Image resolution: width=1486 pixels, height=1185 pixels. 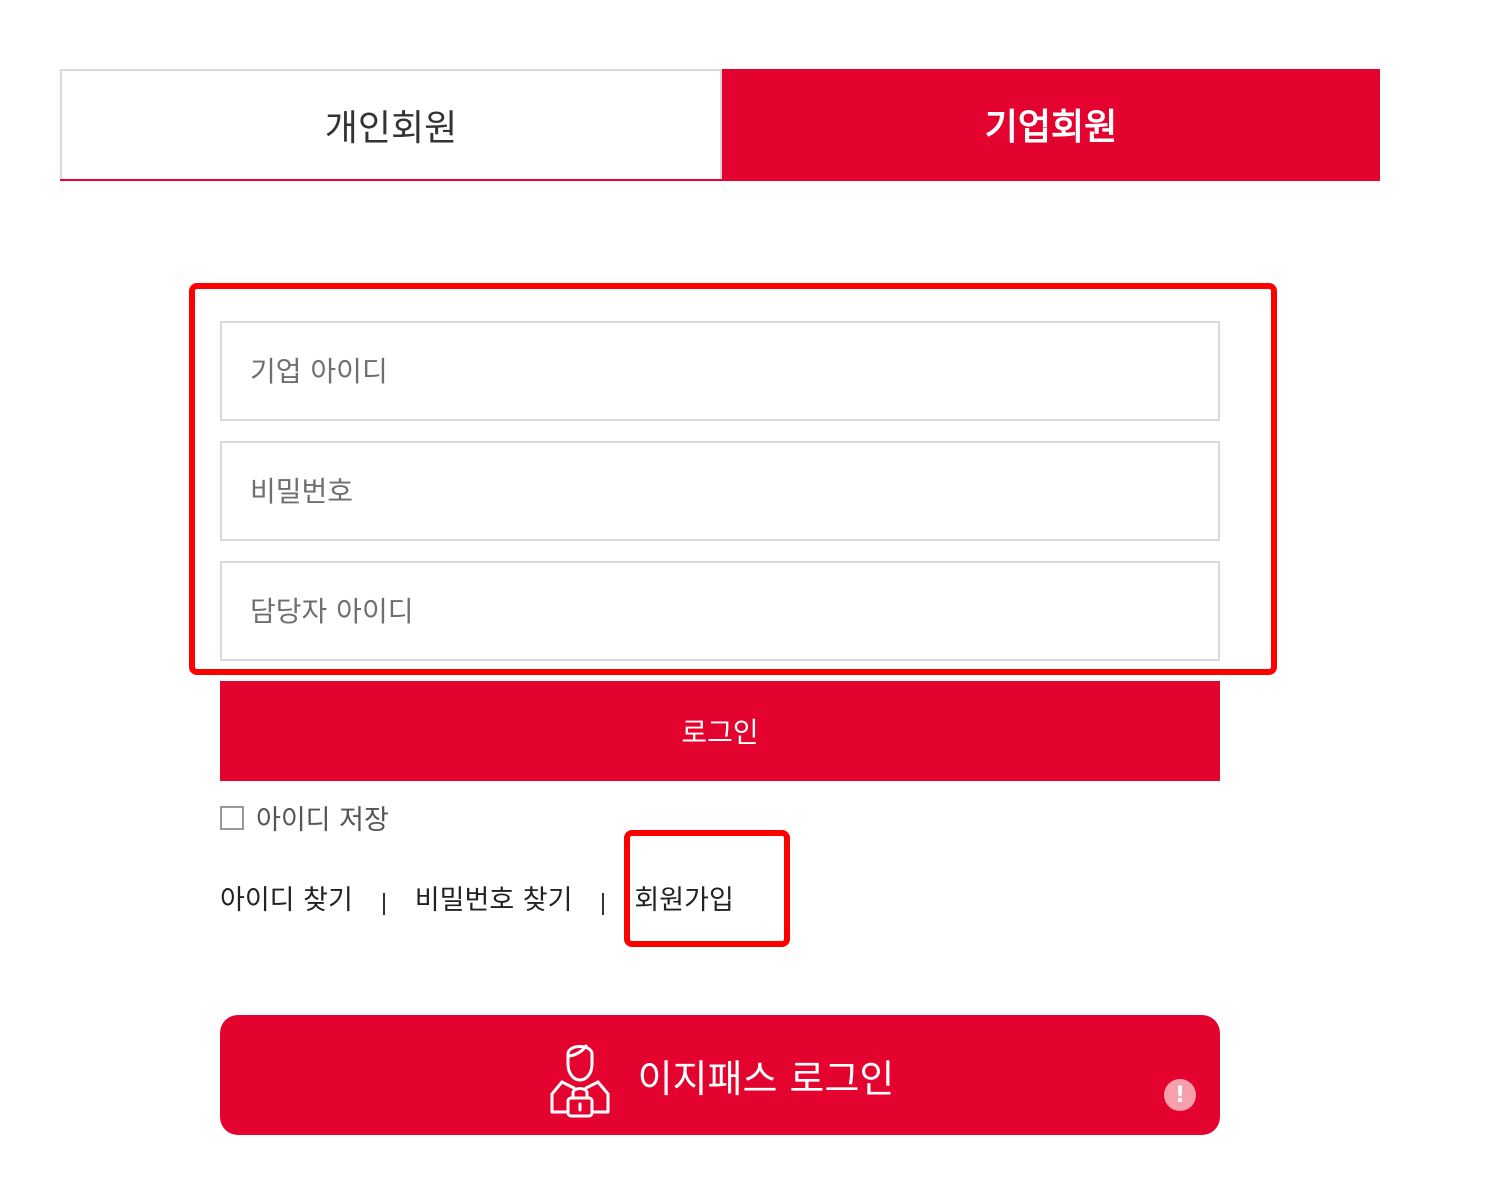 I want to click on save-id-checkbox, so click(x=232, y=817).